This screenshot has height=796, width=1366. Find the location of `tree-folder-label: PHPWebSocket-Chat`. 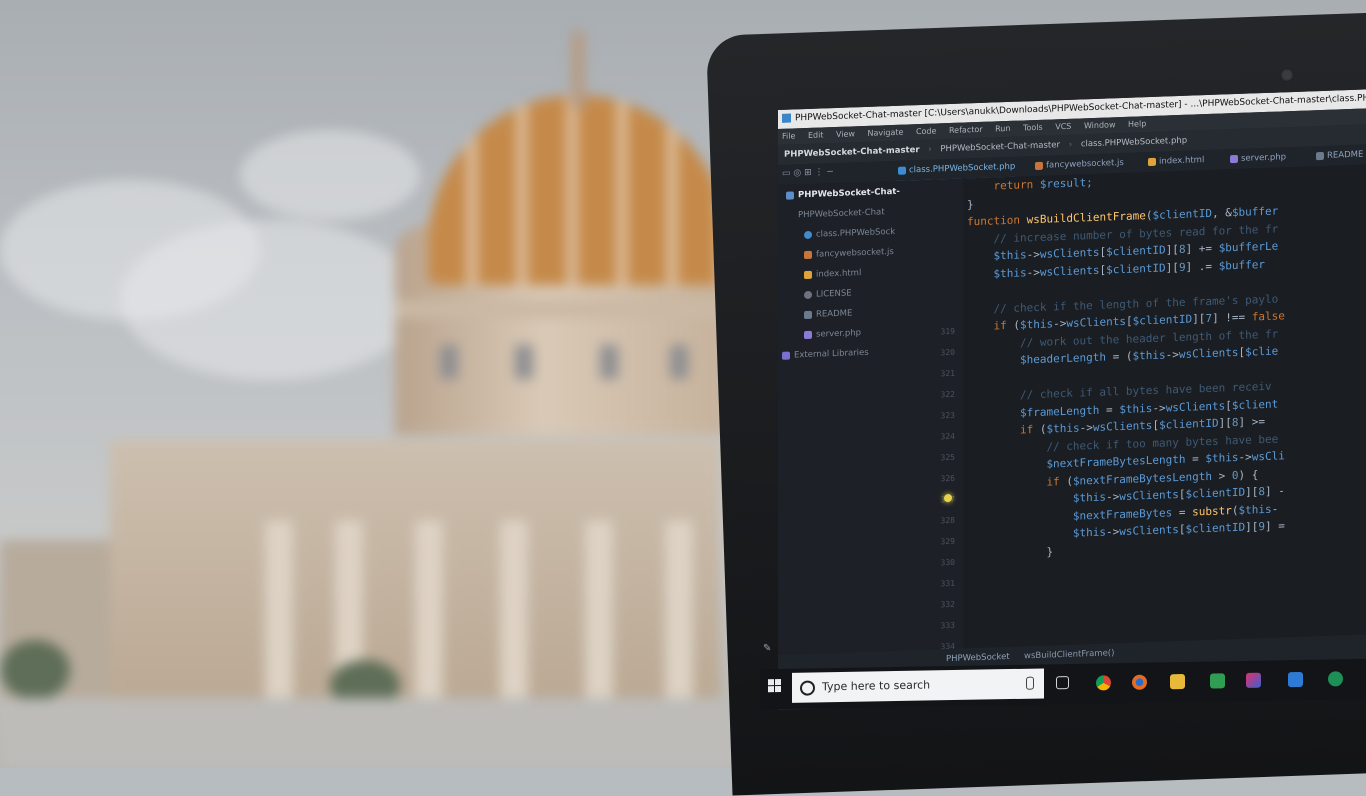

tree-folder-label: PHPWebSocket-Chat is located at coordinates (841, 214).